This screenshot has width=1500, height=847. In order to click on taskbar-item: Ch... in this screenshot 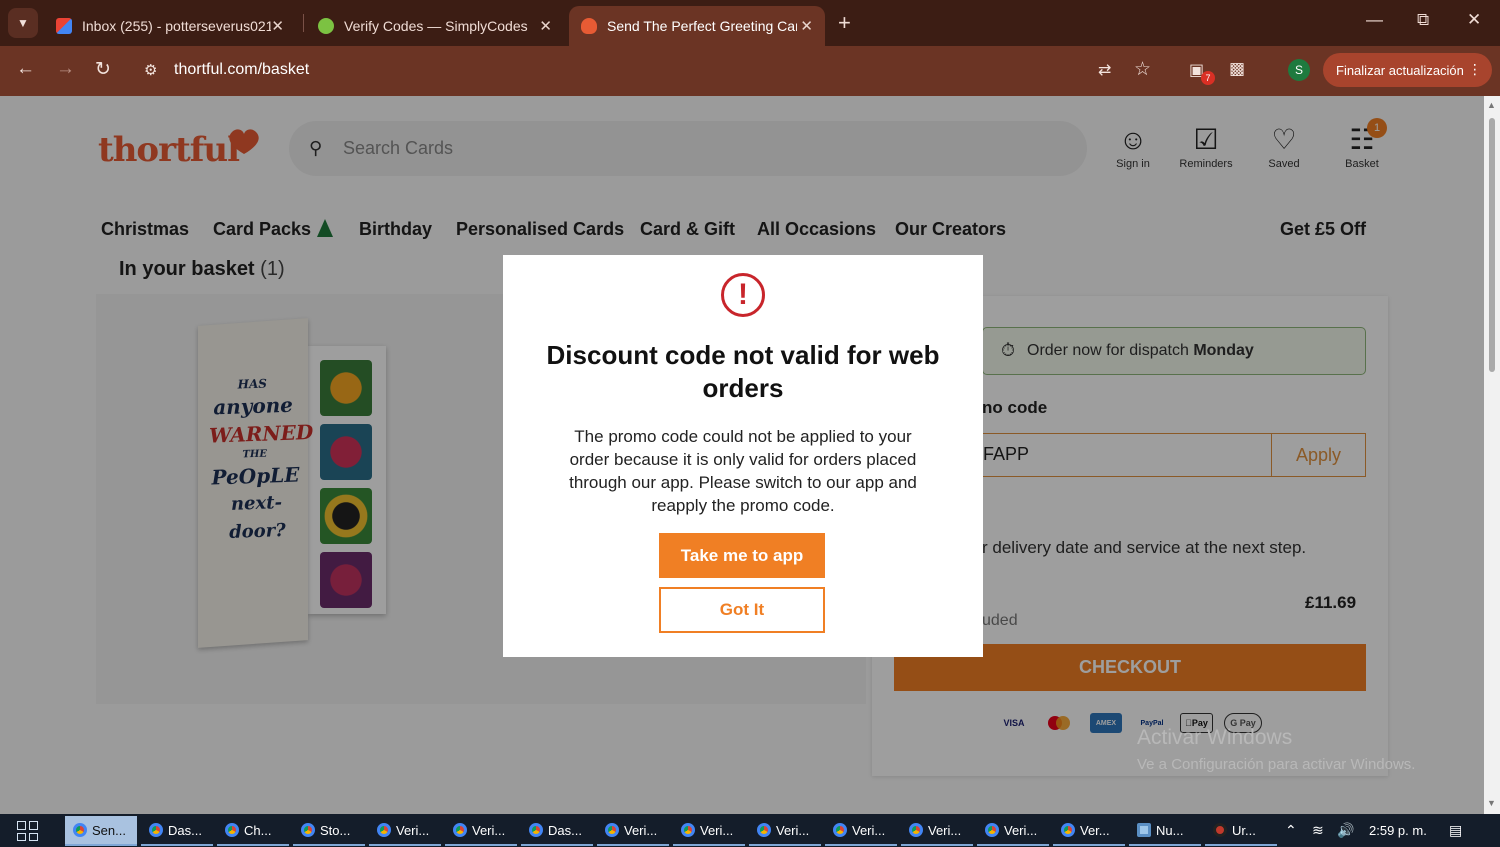, I will do `click(253, 831)`.